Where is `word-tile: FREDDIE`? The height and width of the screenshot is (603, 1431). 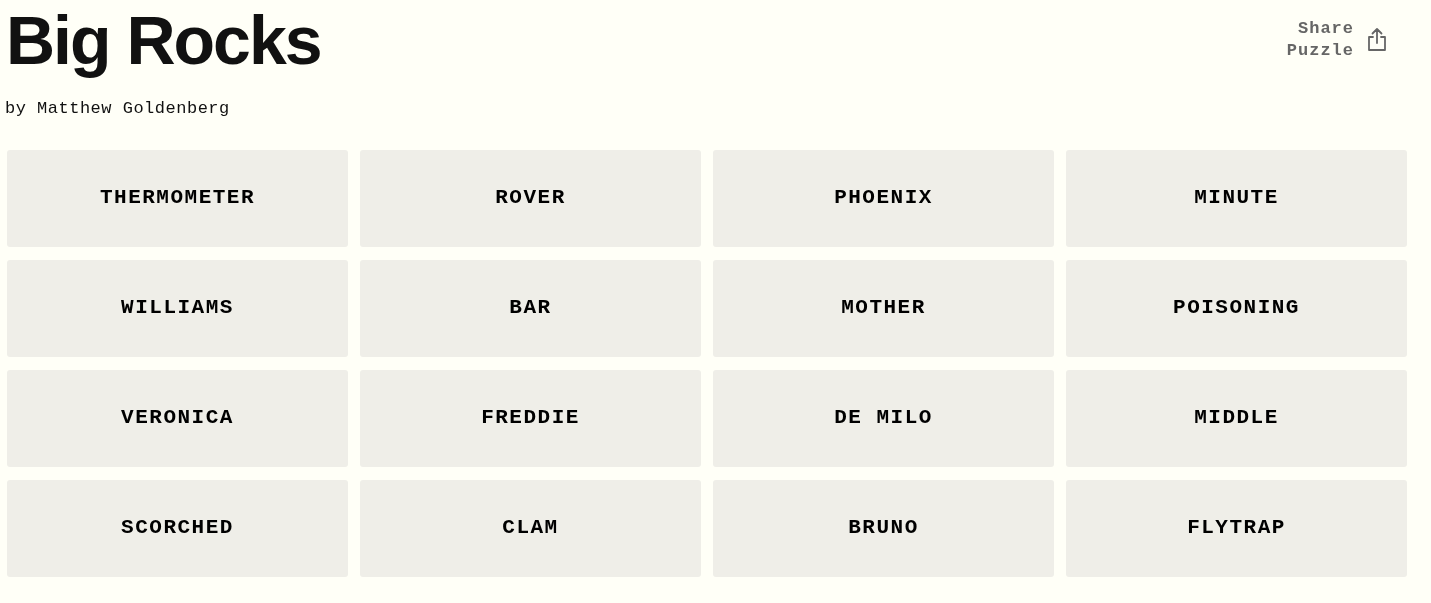
word-tile: FREDDIE is located at coordinates (530, 418).